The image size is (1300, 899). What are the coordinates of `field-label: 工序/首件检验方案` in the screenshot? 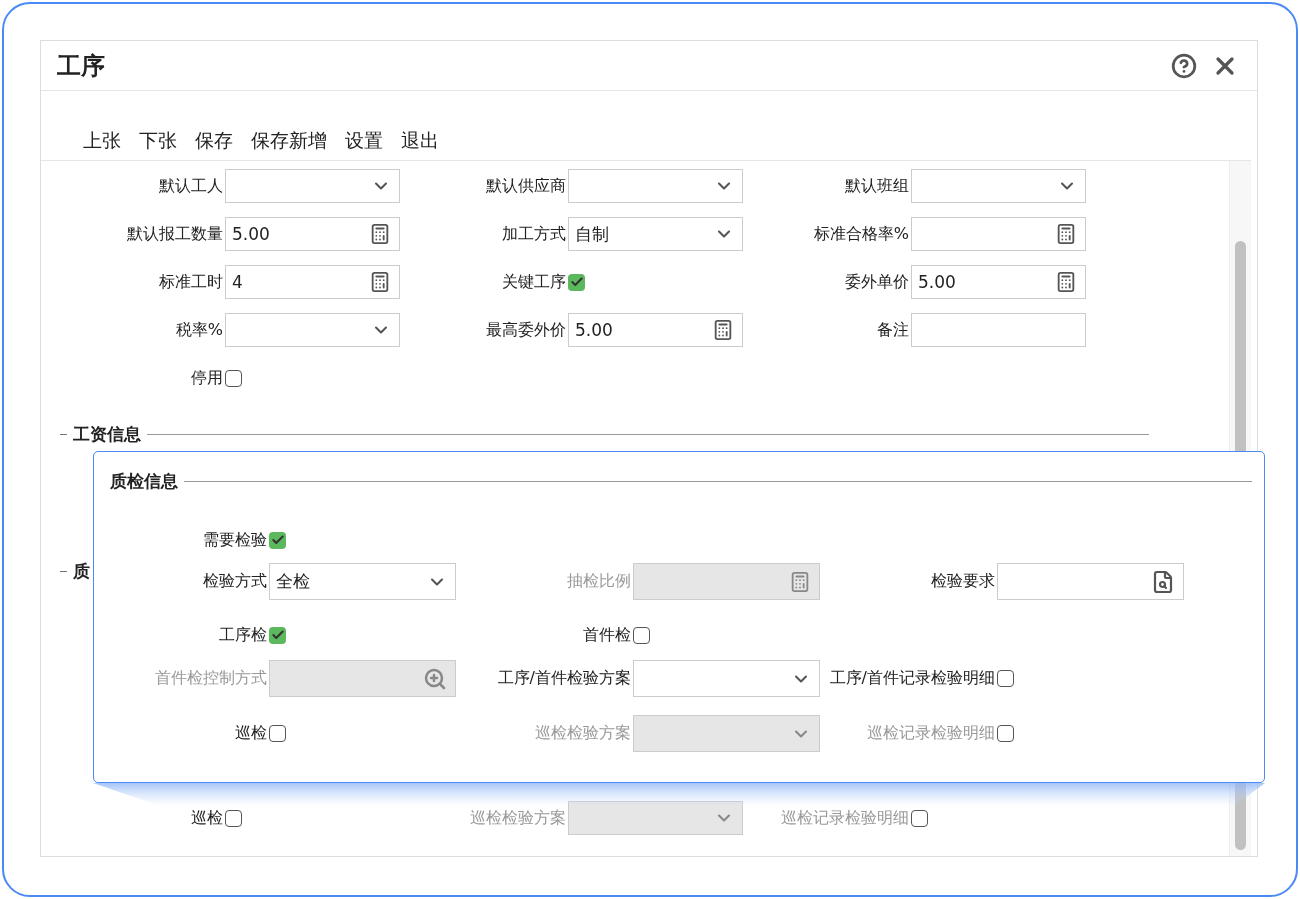 It's located at (564, 678).